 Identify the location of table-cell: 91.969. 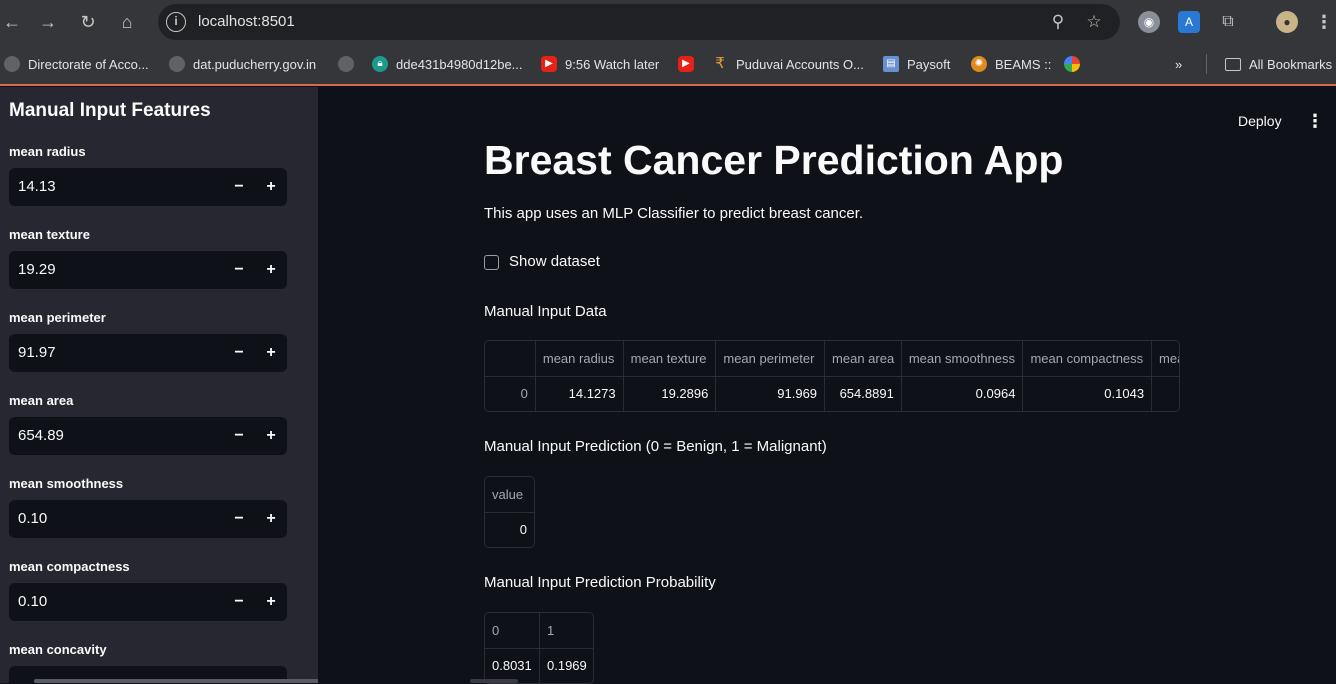
(771, 394).